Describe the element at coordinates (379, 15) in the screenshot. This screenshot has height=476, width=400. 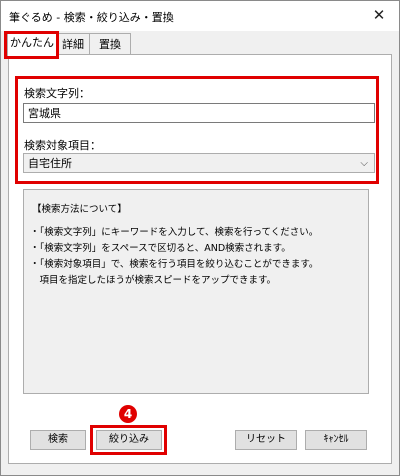
I see `close-button: ✕` at that location.